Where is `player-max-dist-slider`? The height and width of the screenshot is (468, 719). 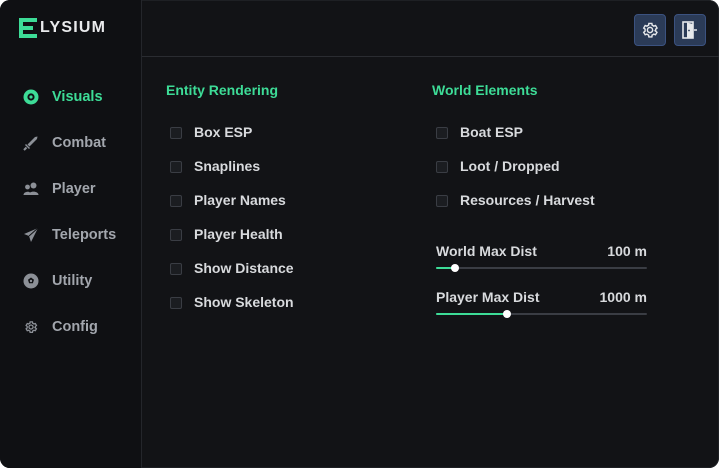 player-max-dist-slider is located at coordinates (541, 314).